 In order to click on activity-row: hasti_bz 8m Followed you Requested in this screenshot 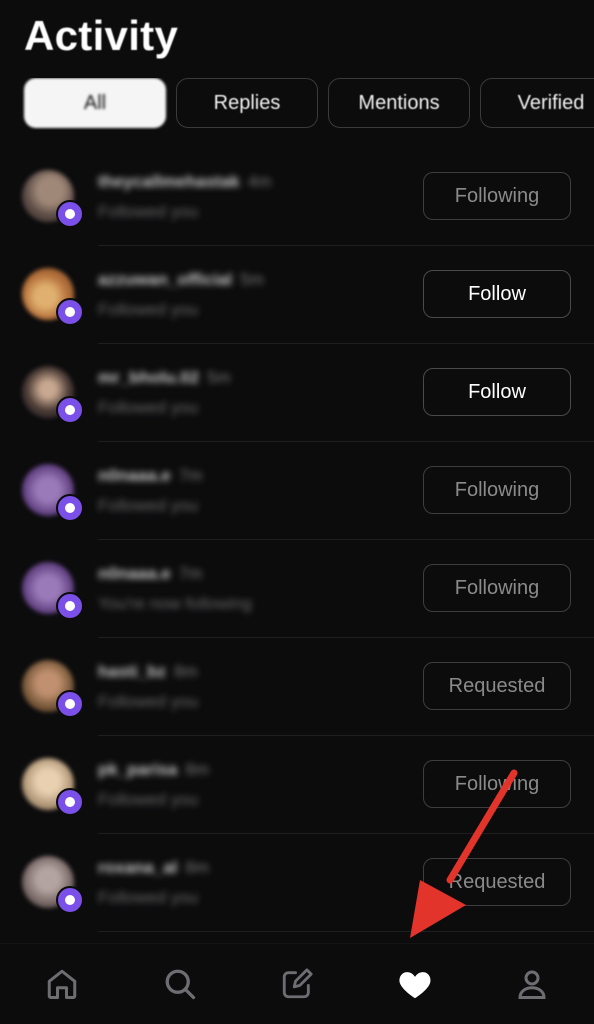, I will do `click(297, 687)`.